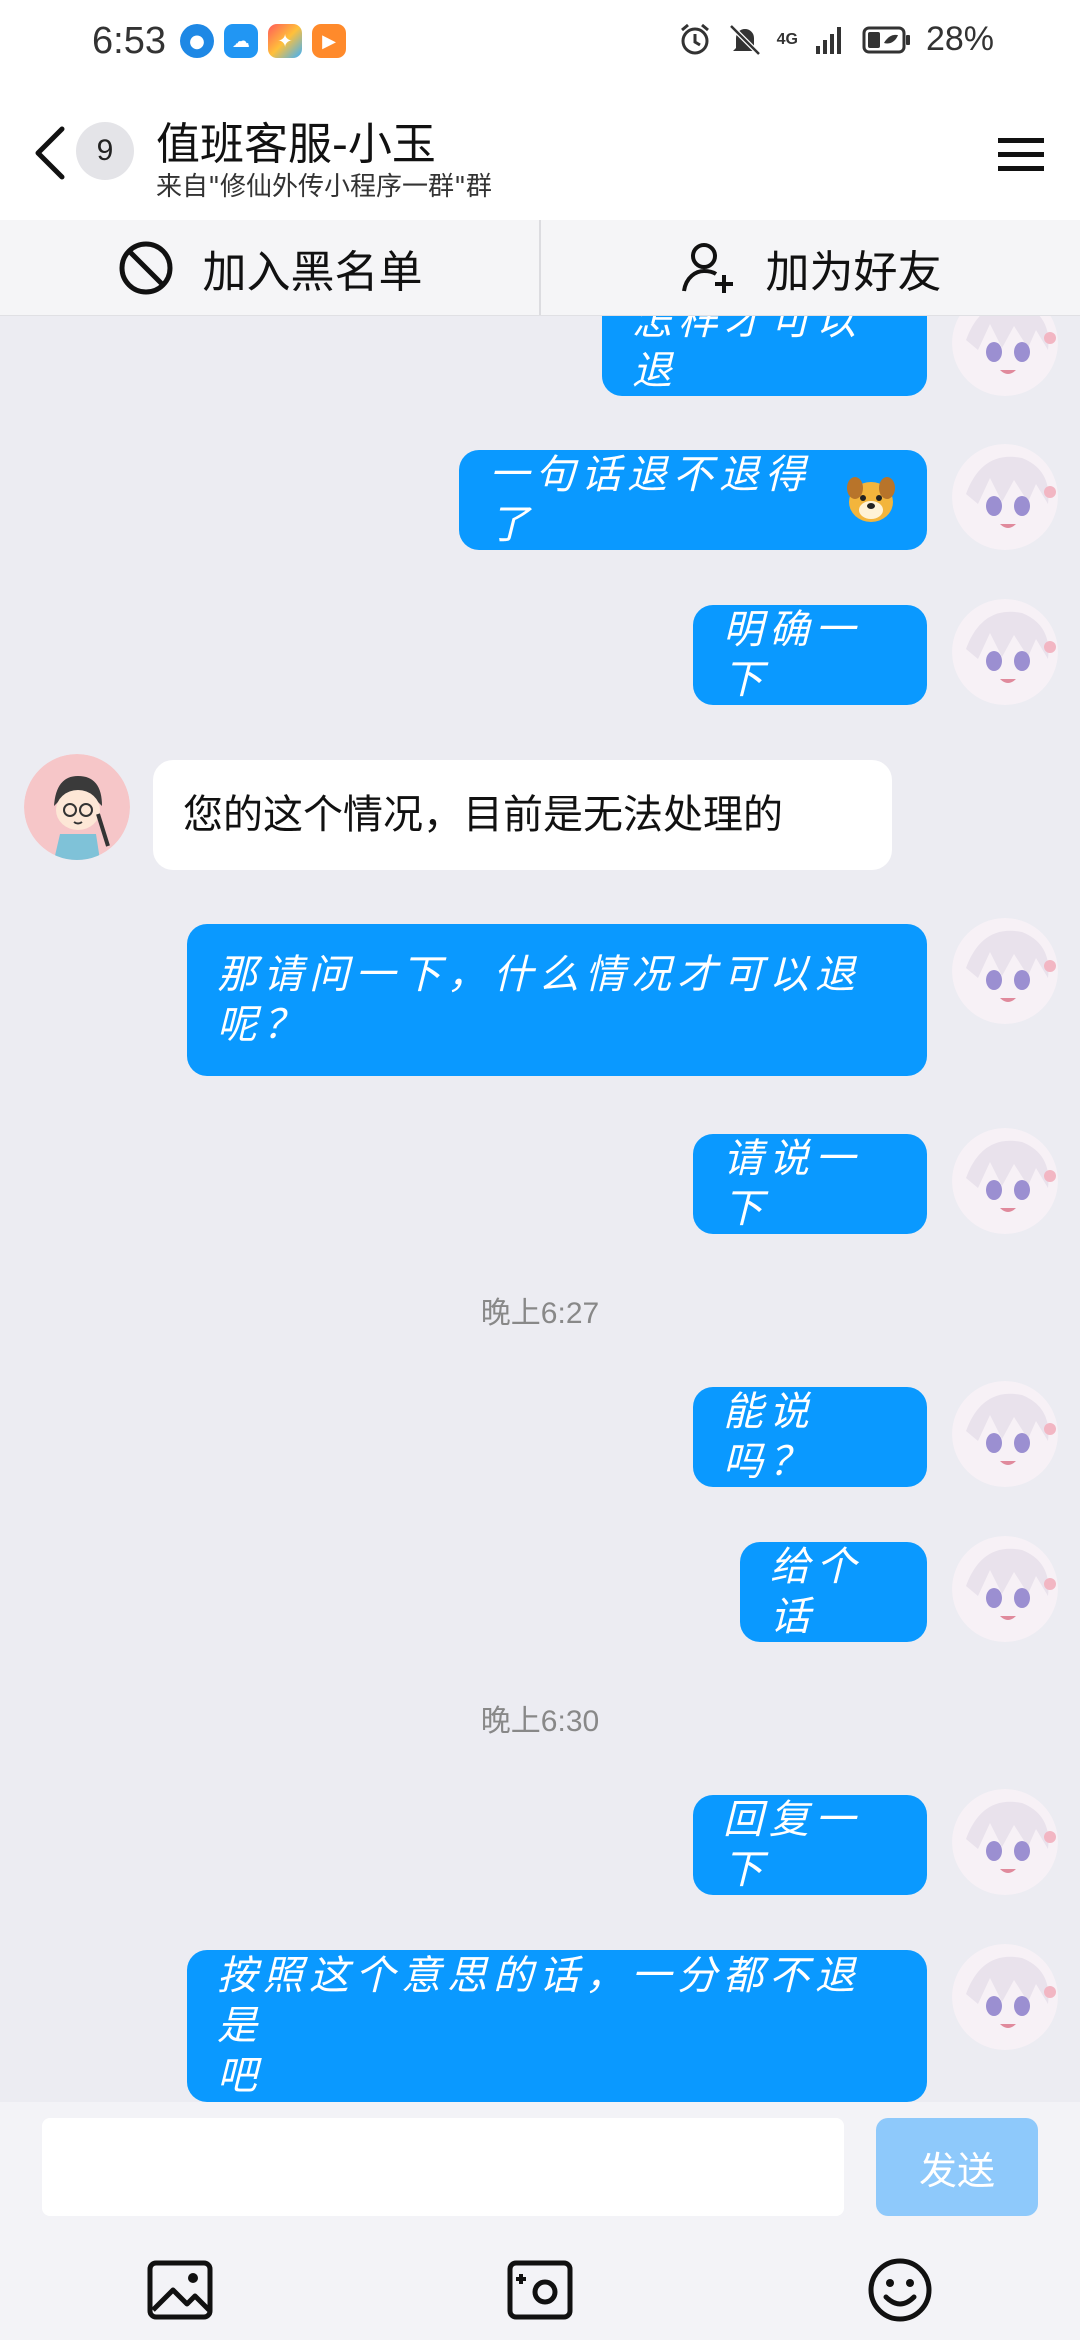 Image resolution: width=1080 pixels, height=2340 pixels. I want to click on message-bubble-self: 请说一下, so click(810, 1184).